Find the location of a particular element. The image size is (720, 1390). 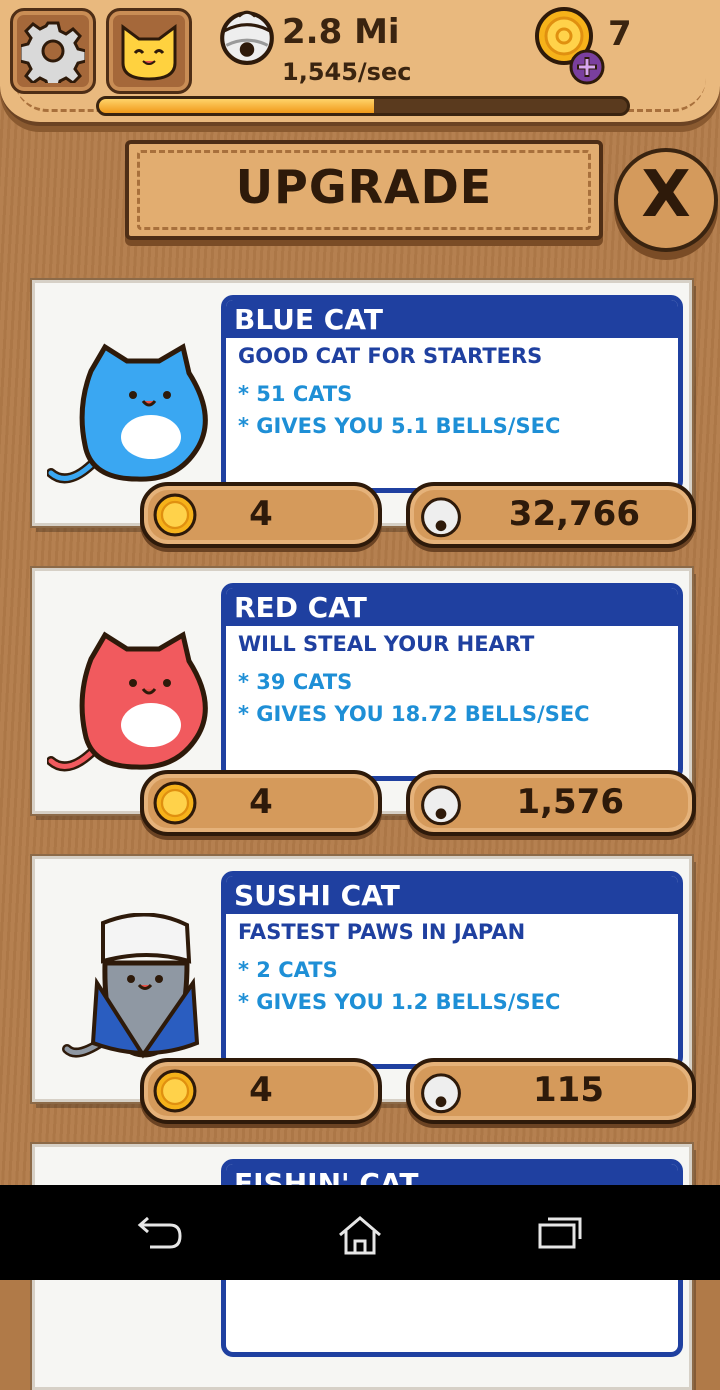

bell-price: 115 is located at coordinates (568, 1090).